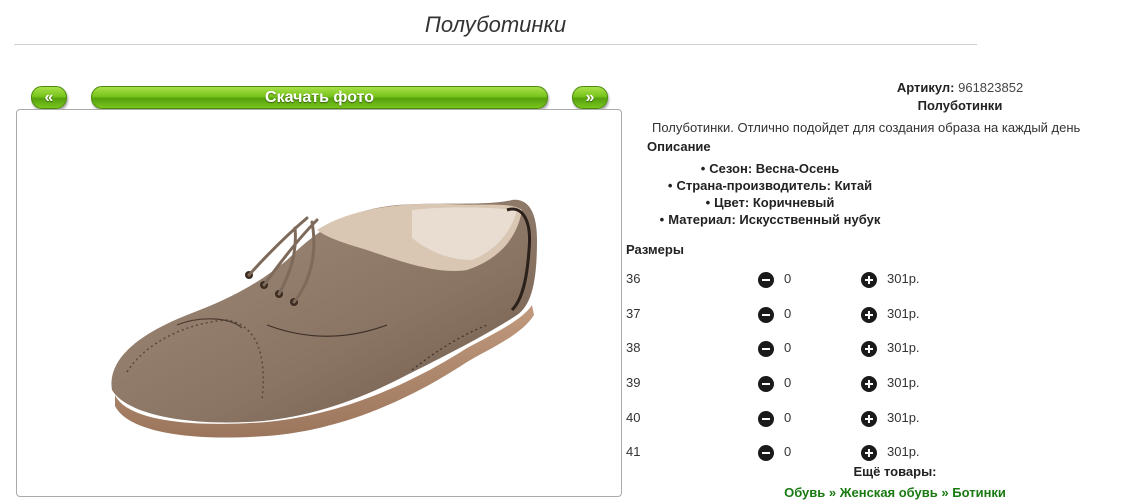  What do you see at coordinates (925, 87) in the screenshot?
I see `article-label: Артикул:` at bounding box center [925, 87].